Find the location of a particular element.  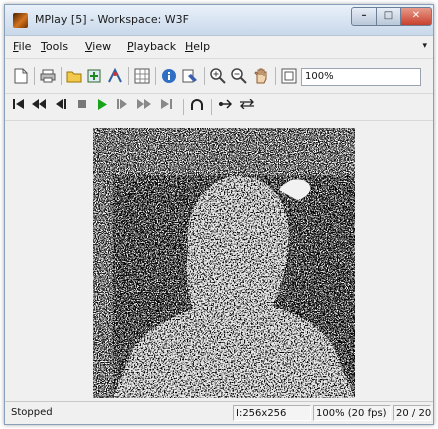

menu-overflow-icon: ▾ is located at coordinates (424, 46).